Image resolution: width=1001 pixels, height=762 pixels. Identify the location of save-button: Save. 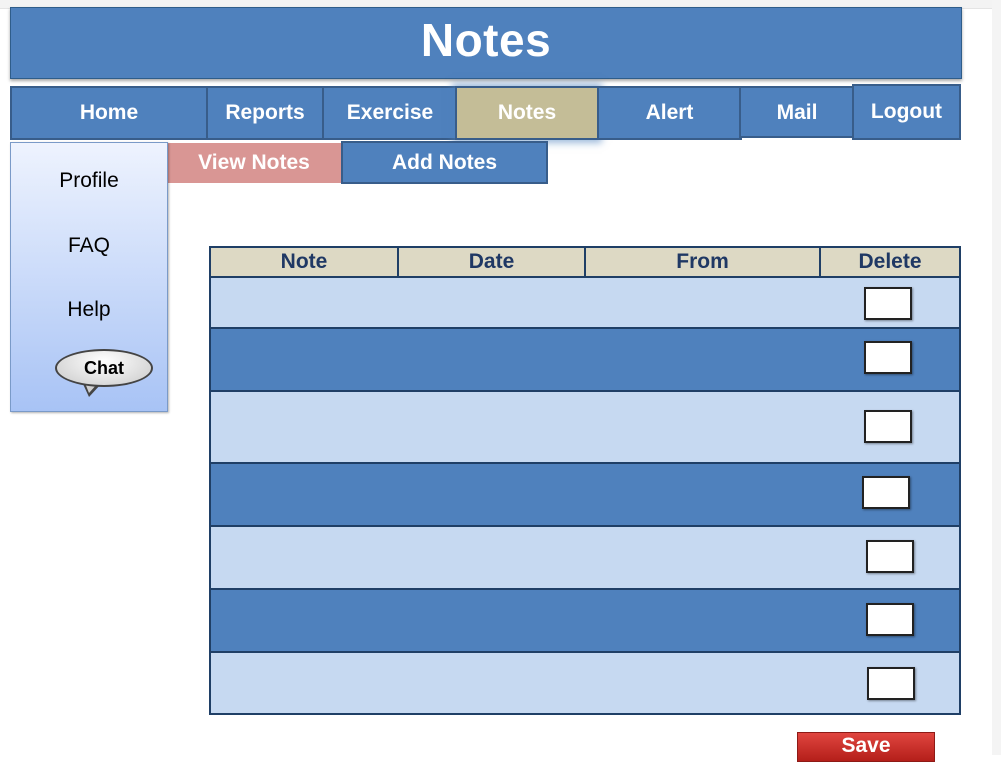
(866, 747).